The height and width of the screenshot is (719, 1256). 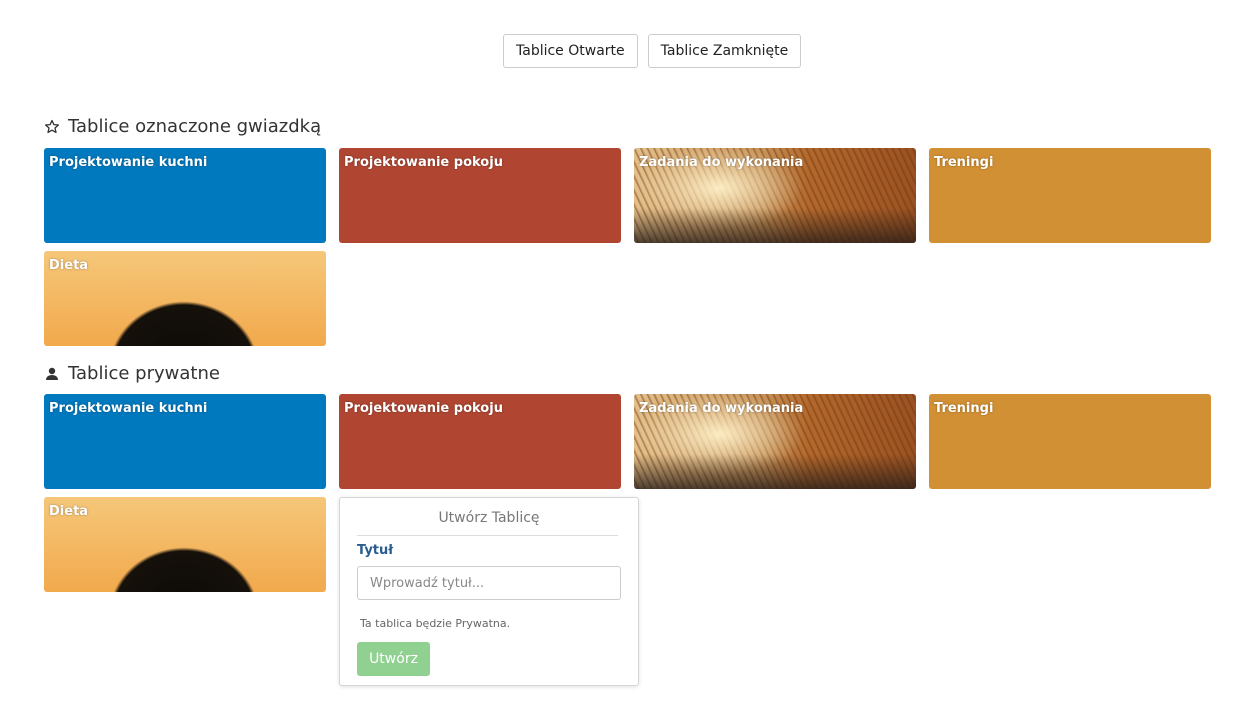 I want to click on star-icon, so click(x=52, y=127).